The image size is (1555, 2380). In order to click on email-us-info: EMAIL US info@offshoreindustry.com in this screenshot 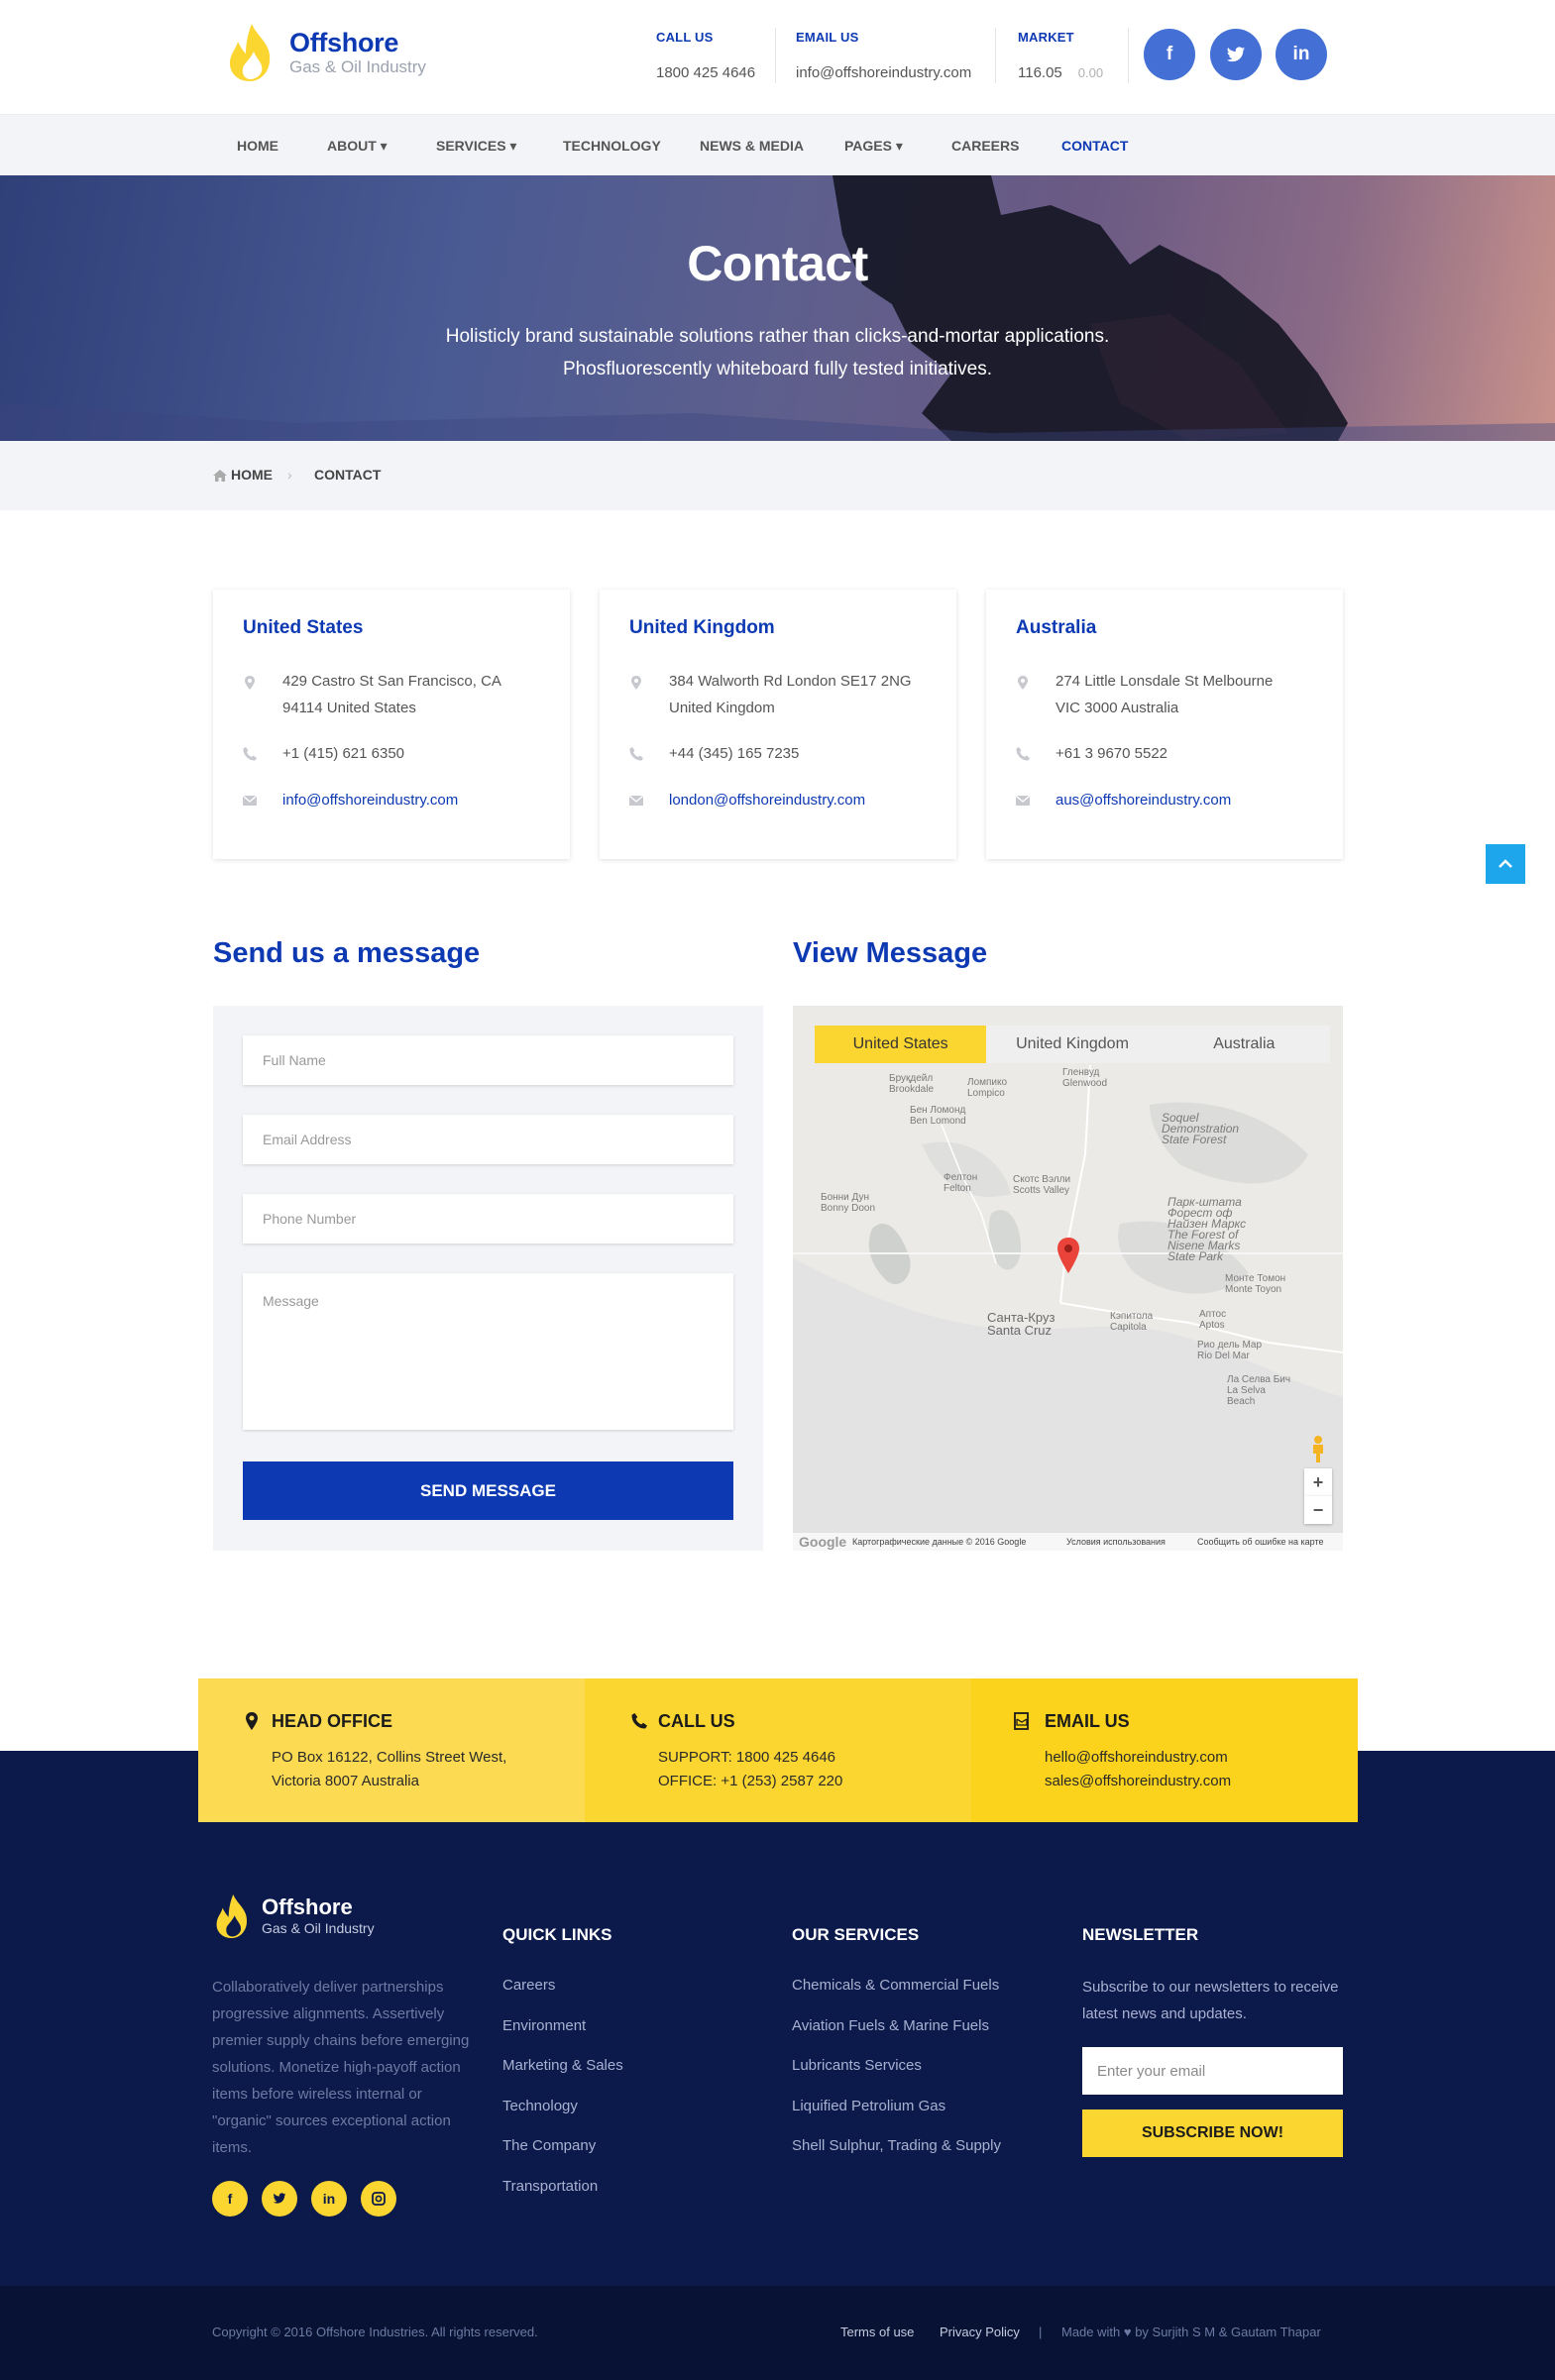, I will do `click(883, 55)`.